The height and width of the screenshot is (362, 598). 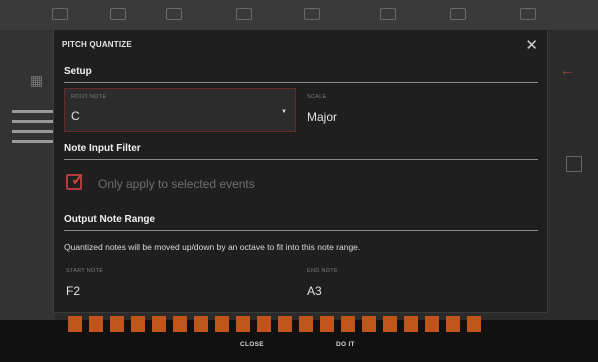 What do you see at coordinates (284, 112) in the screenshot?
I see `chevron-down-icon: ▼` at bounding box center [284, 112].